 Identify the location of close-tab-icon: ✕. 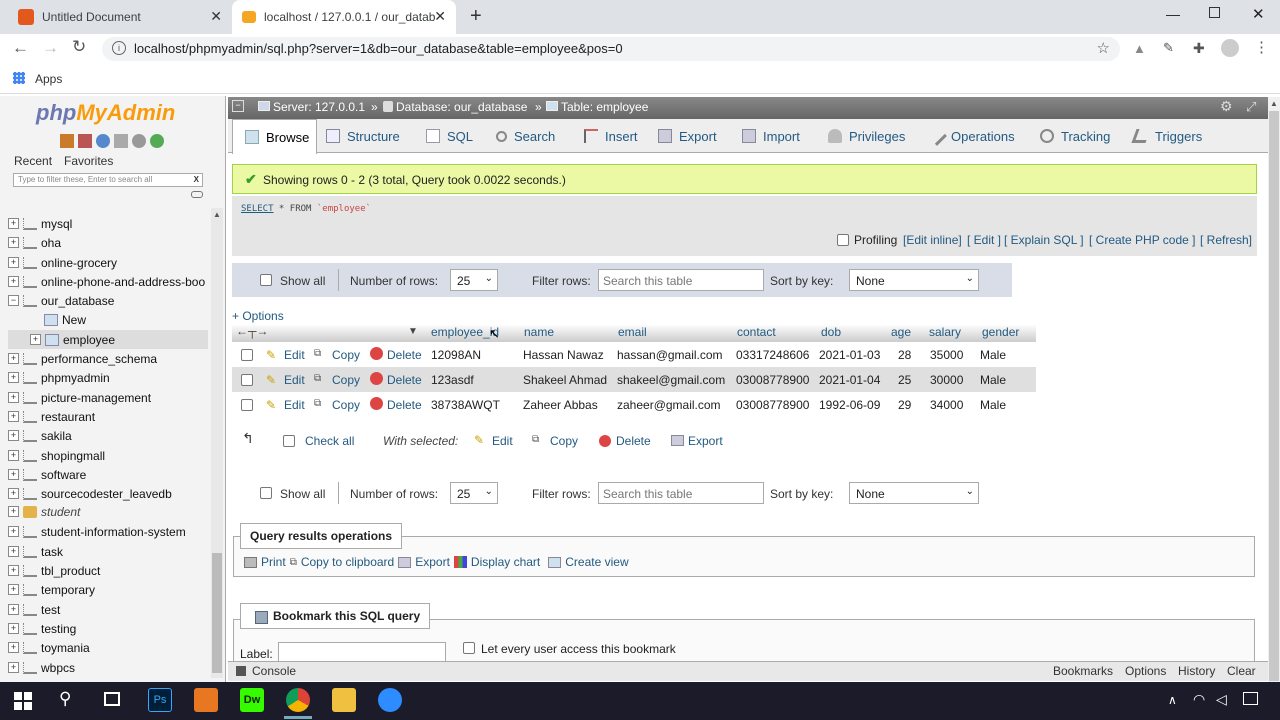
(216, 16).